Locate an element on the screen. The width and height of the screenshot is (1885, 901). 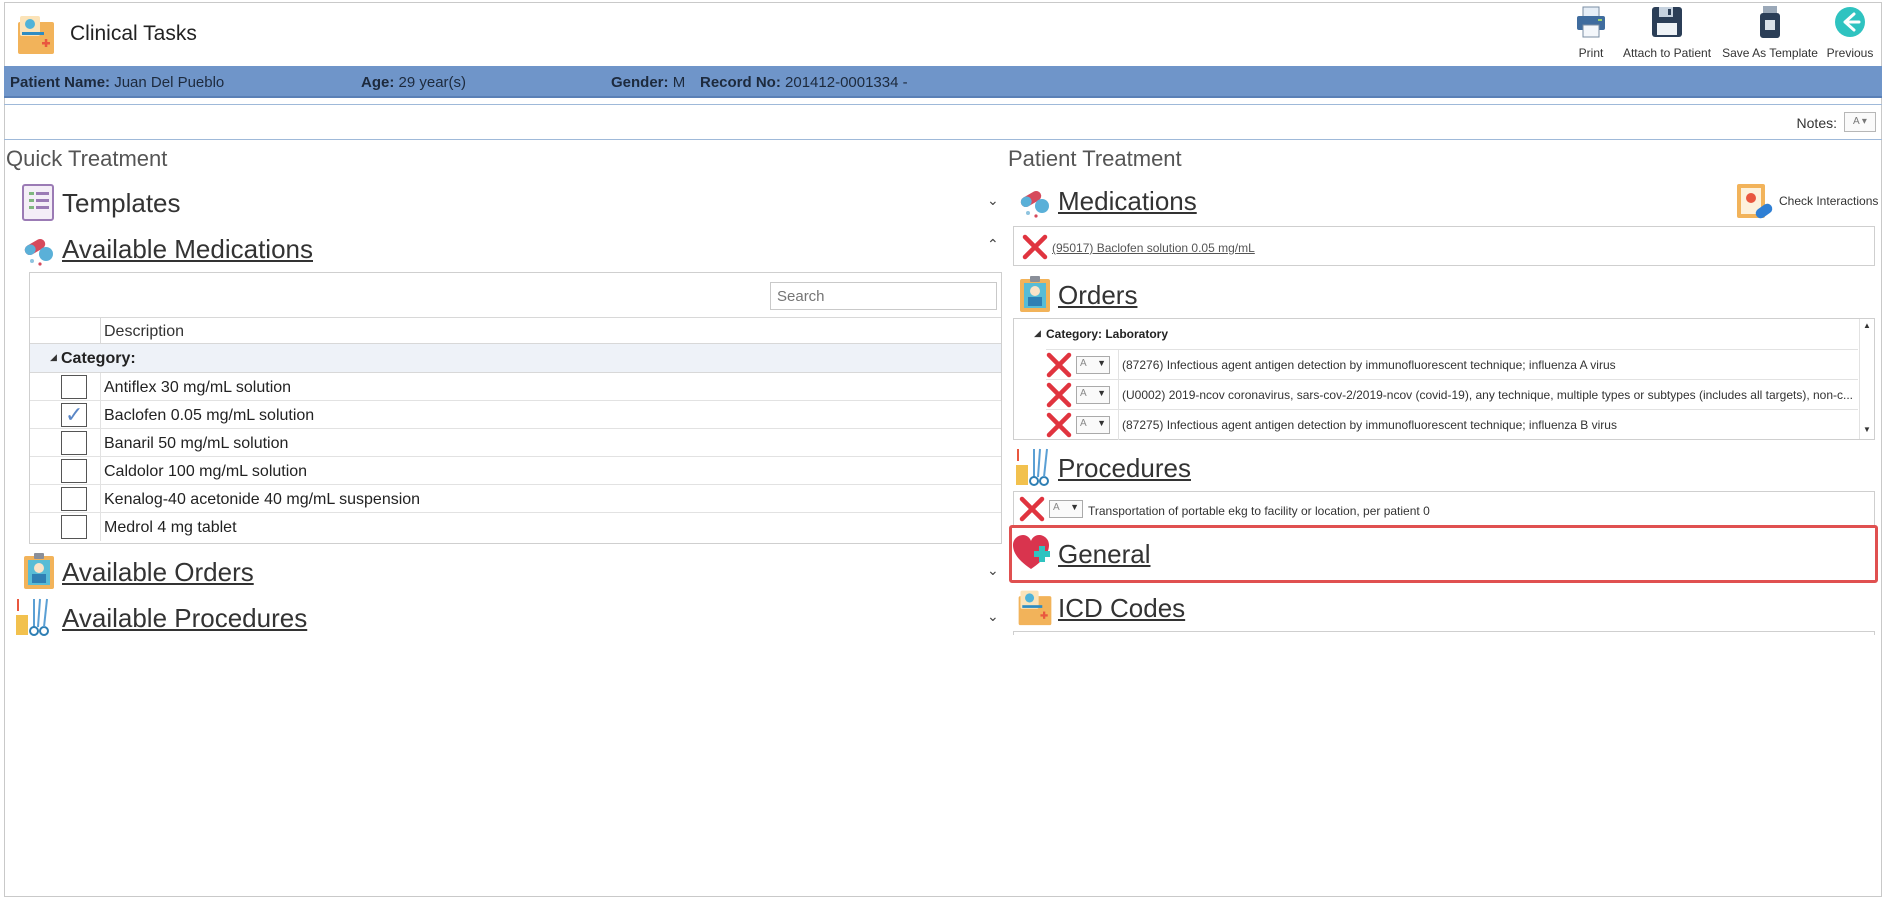
medication-row: Medrol 4 mg tablet is located at coordinates (515, 527).